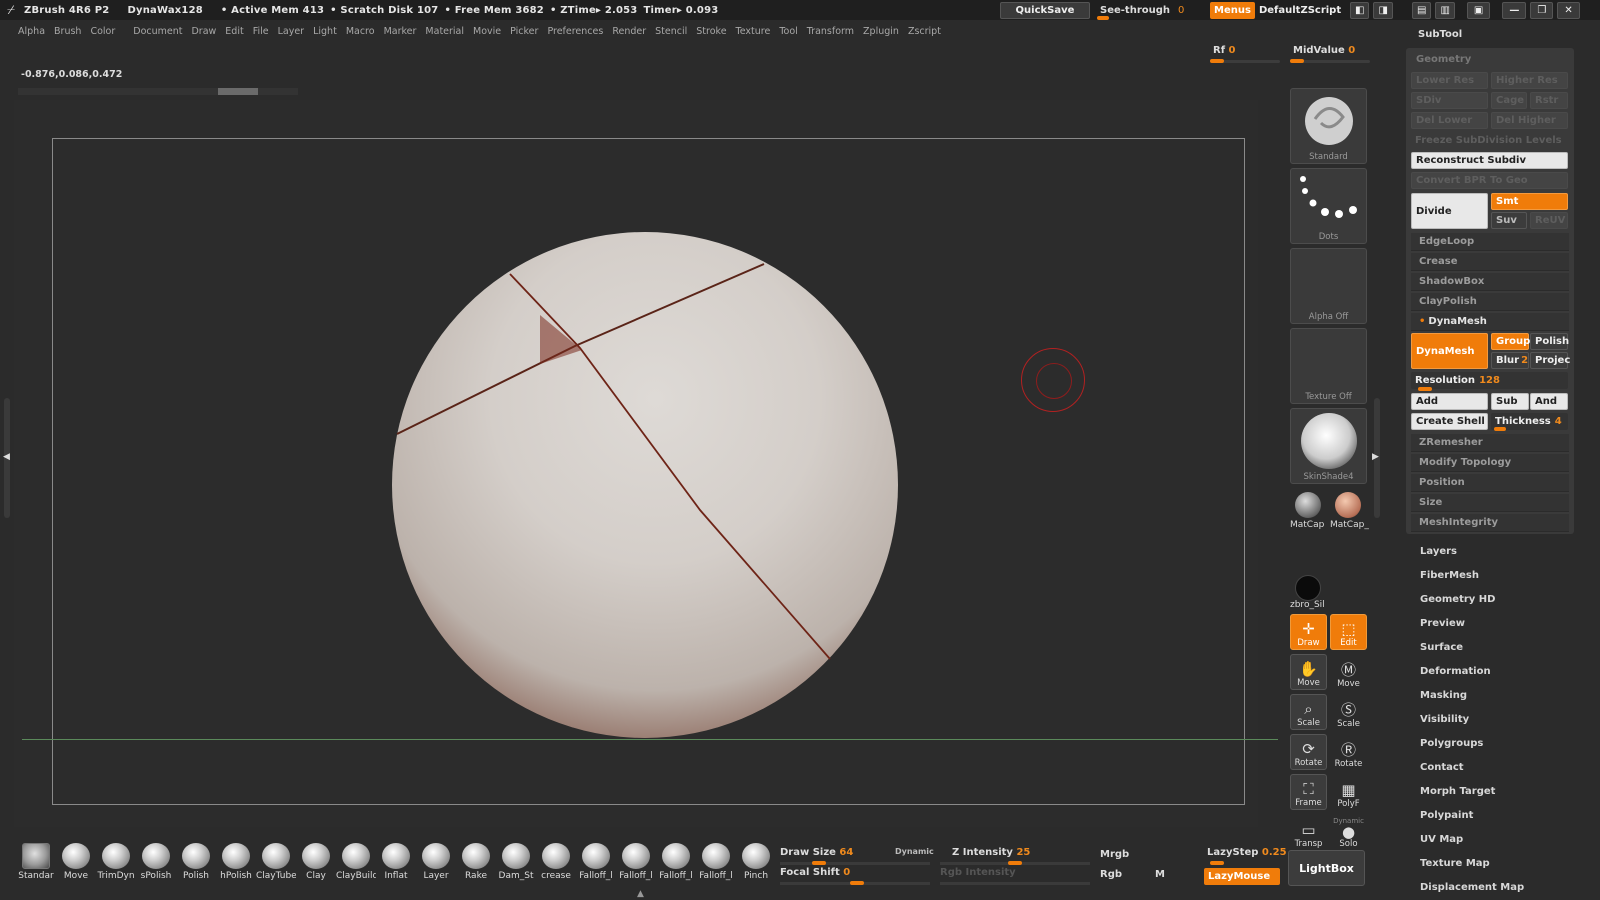  Describe the element at coordinates (76, 866) in the screenshot. I see `brush-move: Move` at that location.